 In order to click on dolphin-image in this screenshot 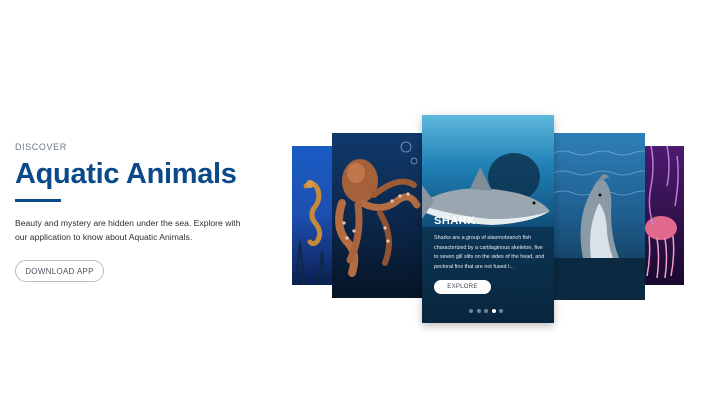, I will do `click(599, 216)`.